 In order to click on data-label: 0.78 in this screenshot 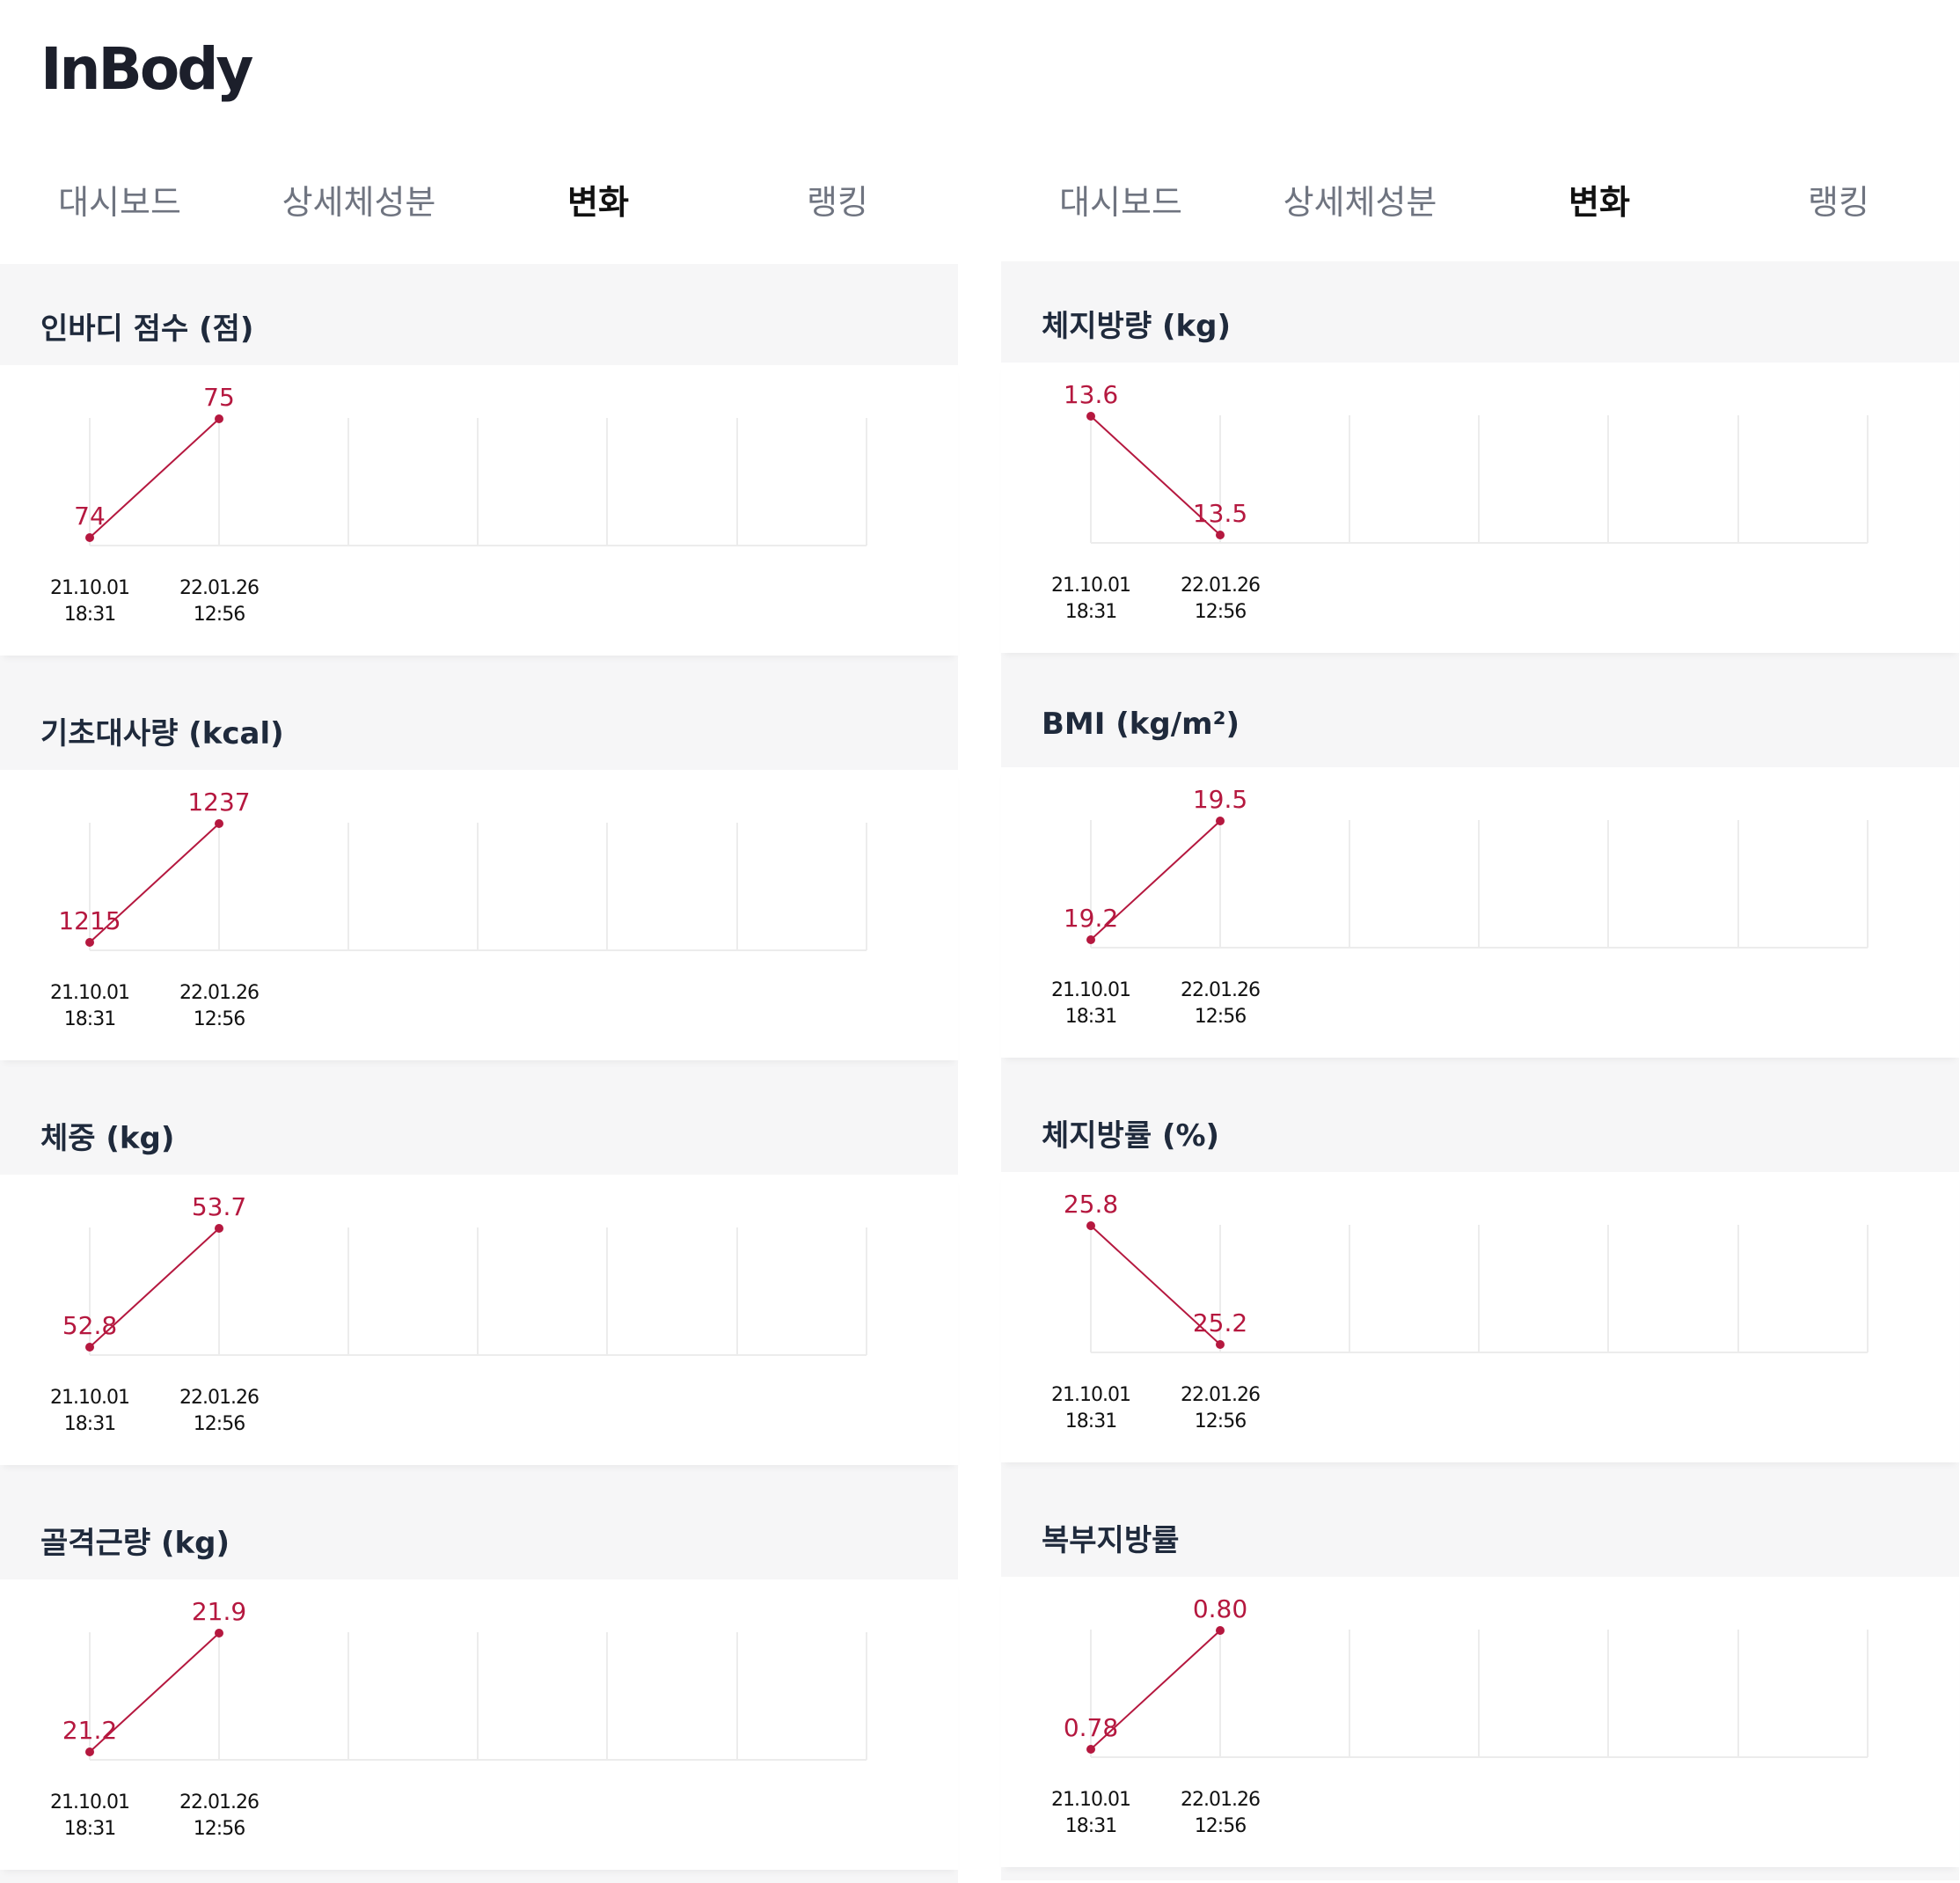, I will do `click(1091, 1727)`.